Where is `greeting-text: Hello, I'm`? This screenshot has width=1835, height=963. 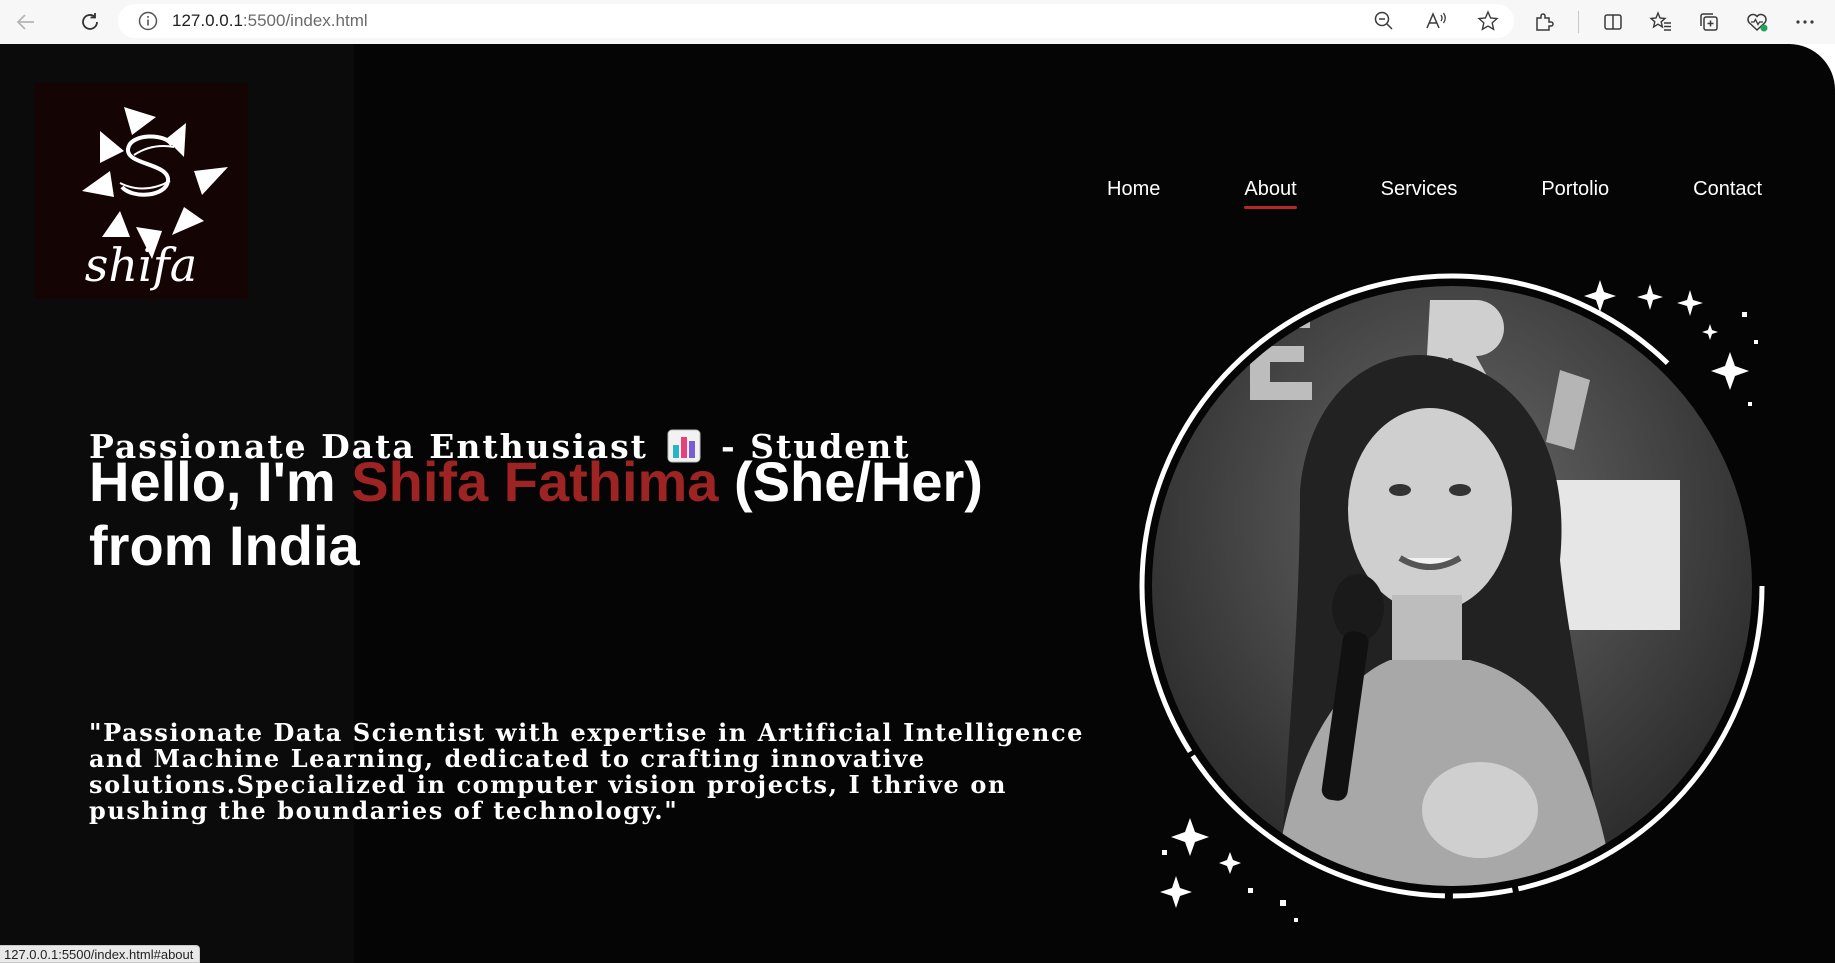 greeting-text: Hello, I'm is located at coordinates (220, 481).